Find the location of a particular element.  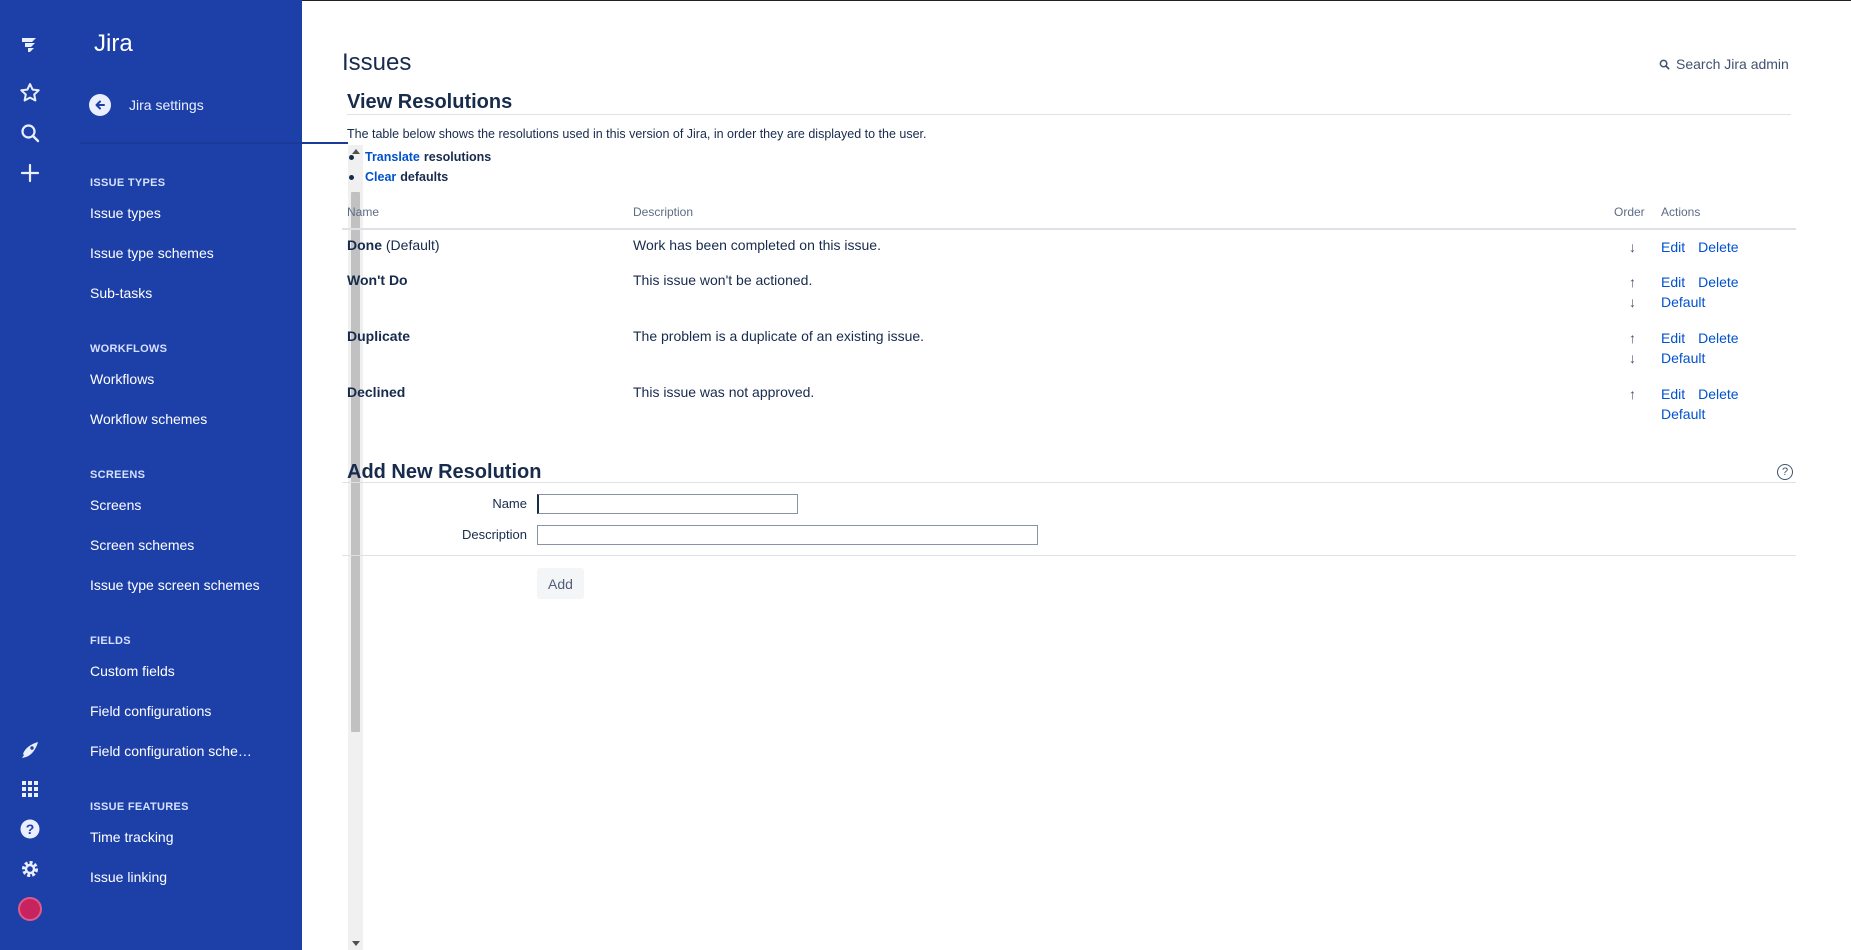

sidebar-section-screens: SCREENS is located at coordinates (118, 475).